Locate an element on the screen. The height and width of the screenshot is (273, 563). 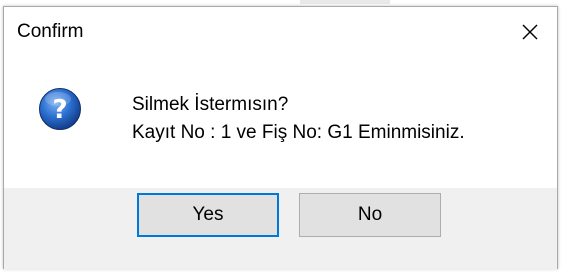
no-button: No is located at coordinates (370, 215).